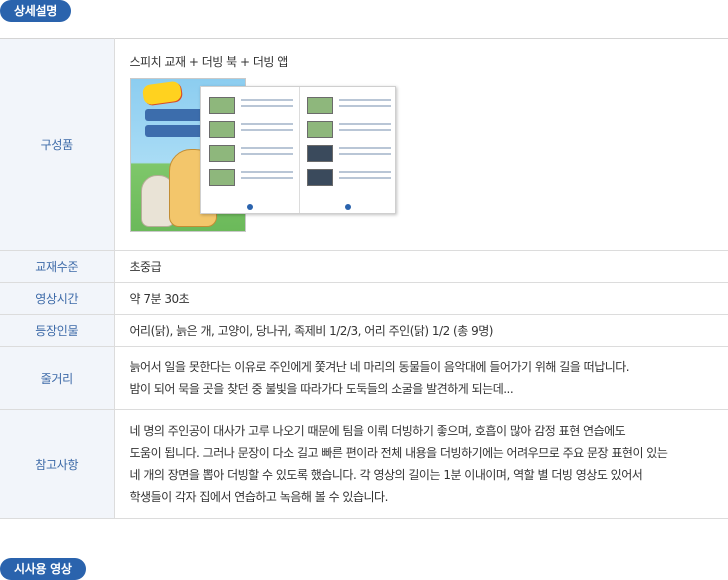 The image size is (728, 580). I want to click on book-fold, so click(299, 150).